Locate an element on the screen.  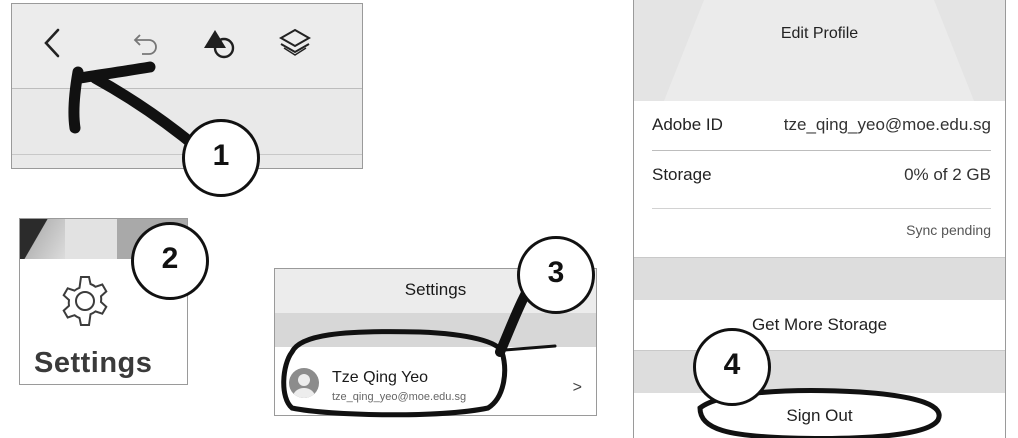
step-number: 3 is located at coordinates (556, 272).